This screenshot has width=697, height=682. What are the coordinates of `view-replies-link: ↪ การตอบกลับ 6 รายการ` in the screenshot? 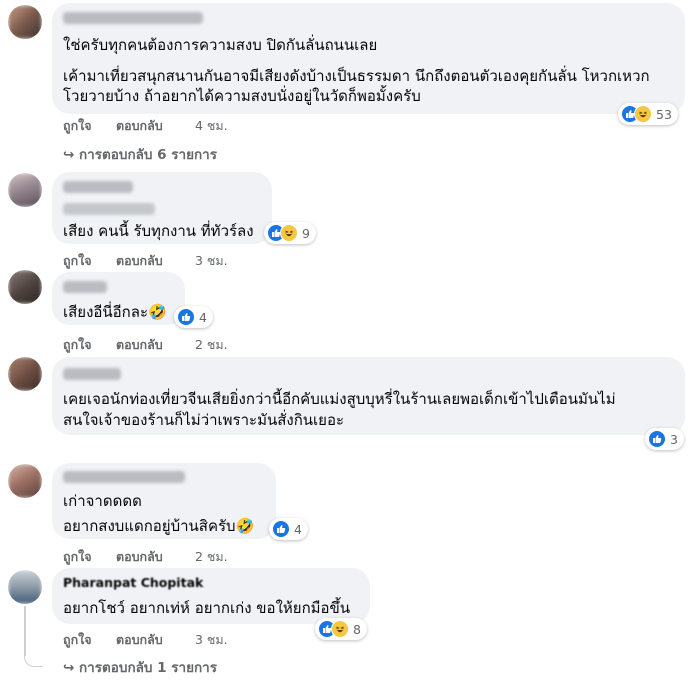 It's located at (140, 154).